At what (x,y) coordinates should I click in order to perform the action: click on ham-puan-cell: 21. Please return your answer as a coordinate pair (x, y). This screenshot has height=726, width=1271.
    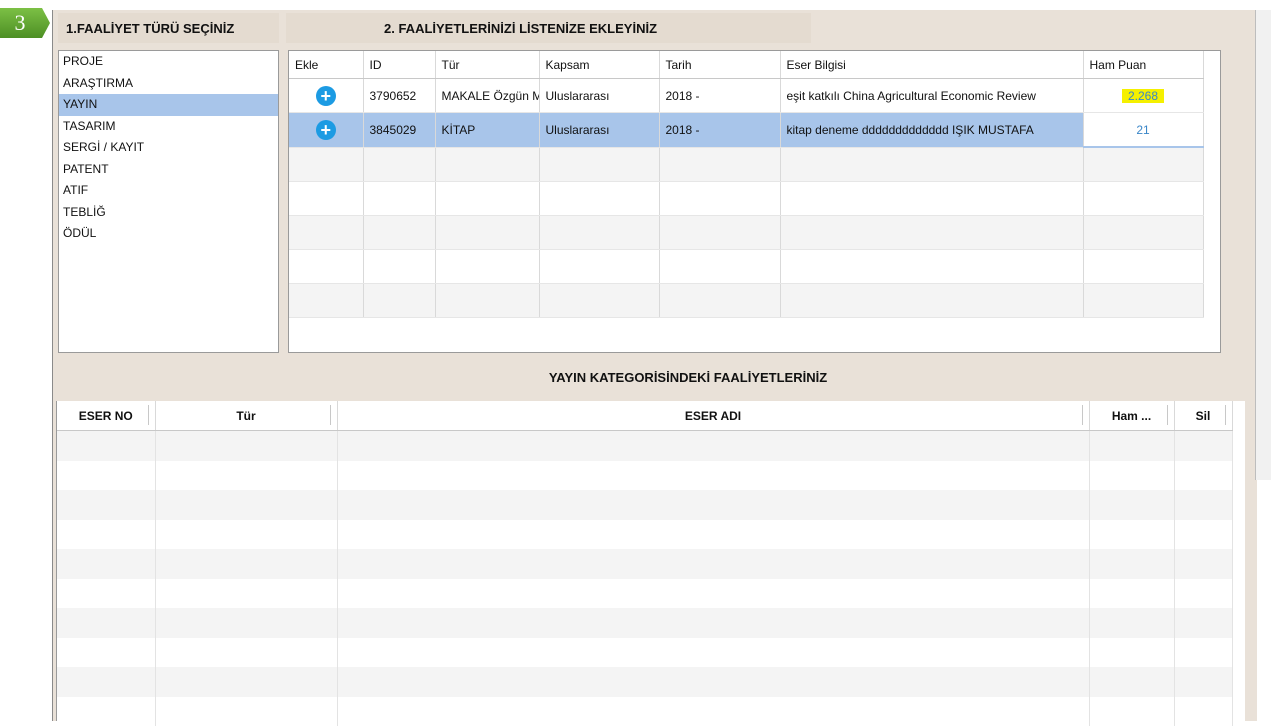
    Looking at the image, I should click on (1143, 130).